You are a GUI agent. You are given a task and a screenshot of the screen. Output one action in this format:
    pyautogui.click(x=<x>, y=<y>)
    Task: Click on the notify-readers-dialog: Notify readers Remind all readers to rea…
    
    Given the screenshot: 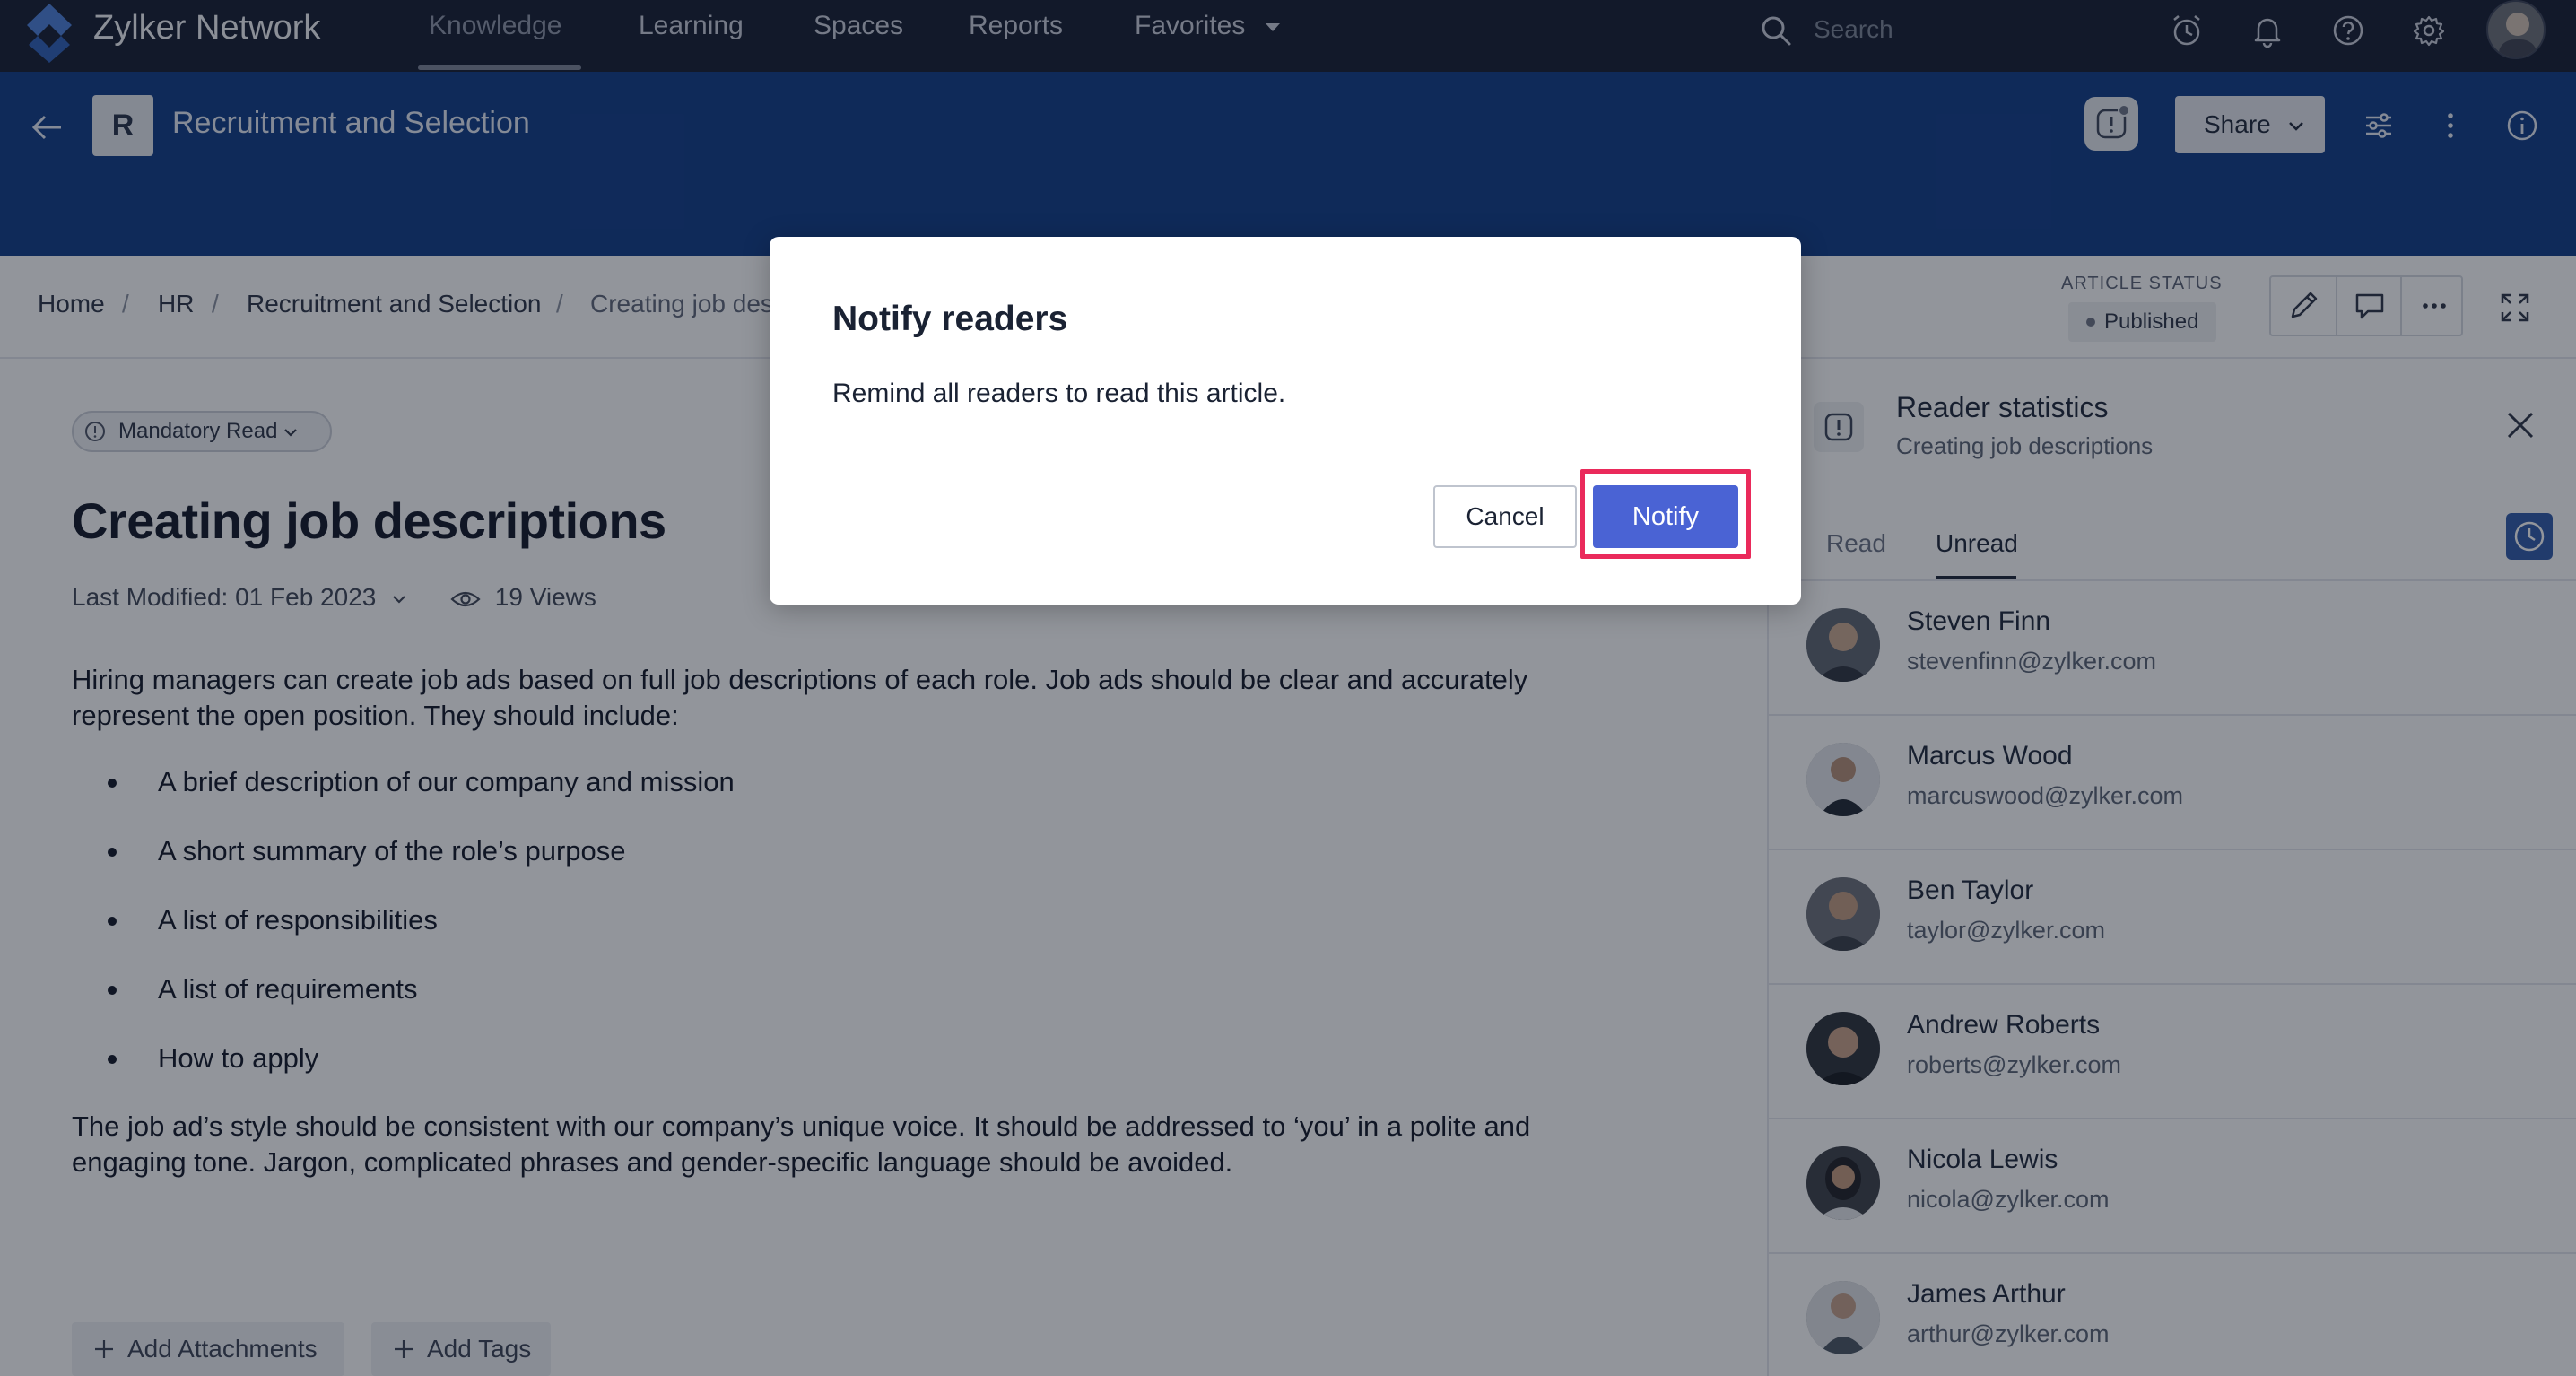 What is the action you would take?
    pyautogui.click(x=1285, y=421)
    